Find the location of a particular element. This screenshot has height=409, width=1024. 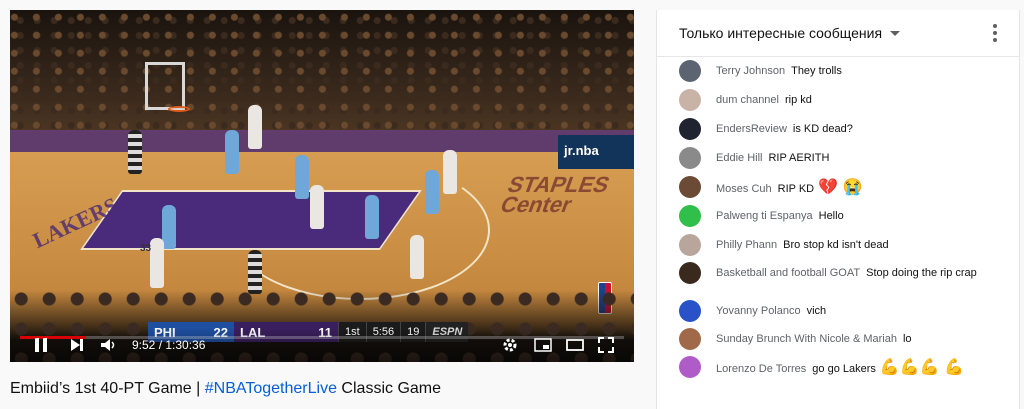

baseline-band is located at coordinates (322, 141).